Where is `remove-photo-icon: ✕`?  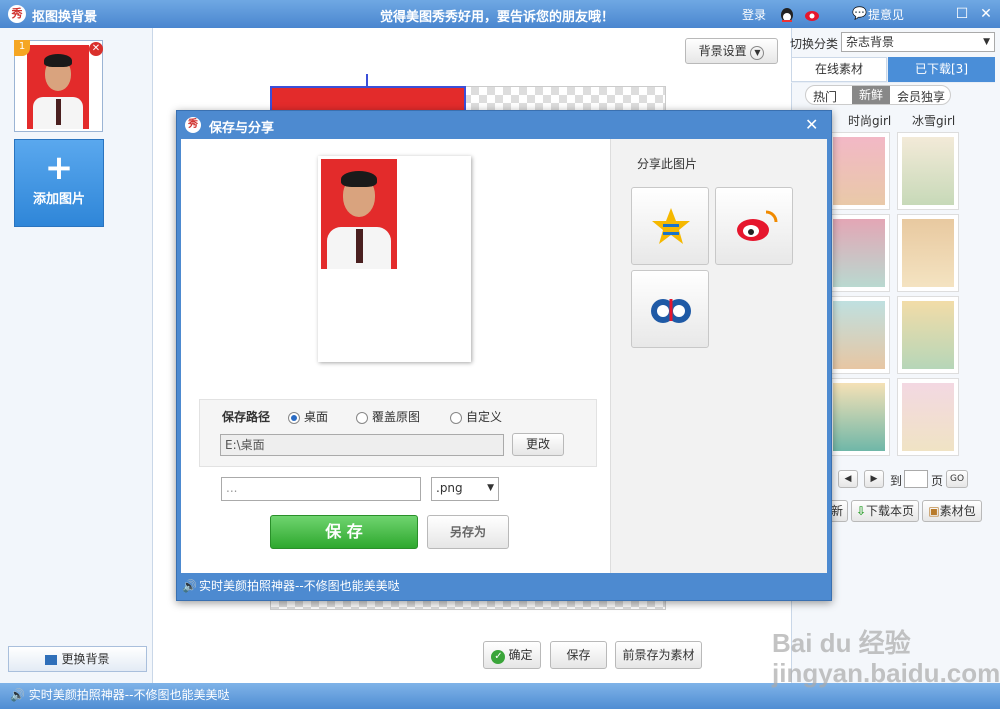
remove-photo-icon: ✕ is located at coordinates (96, 49).